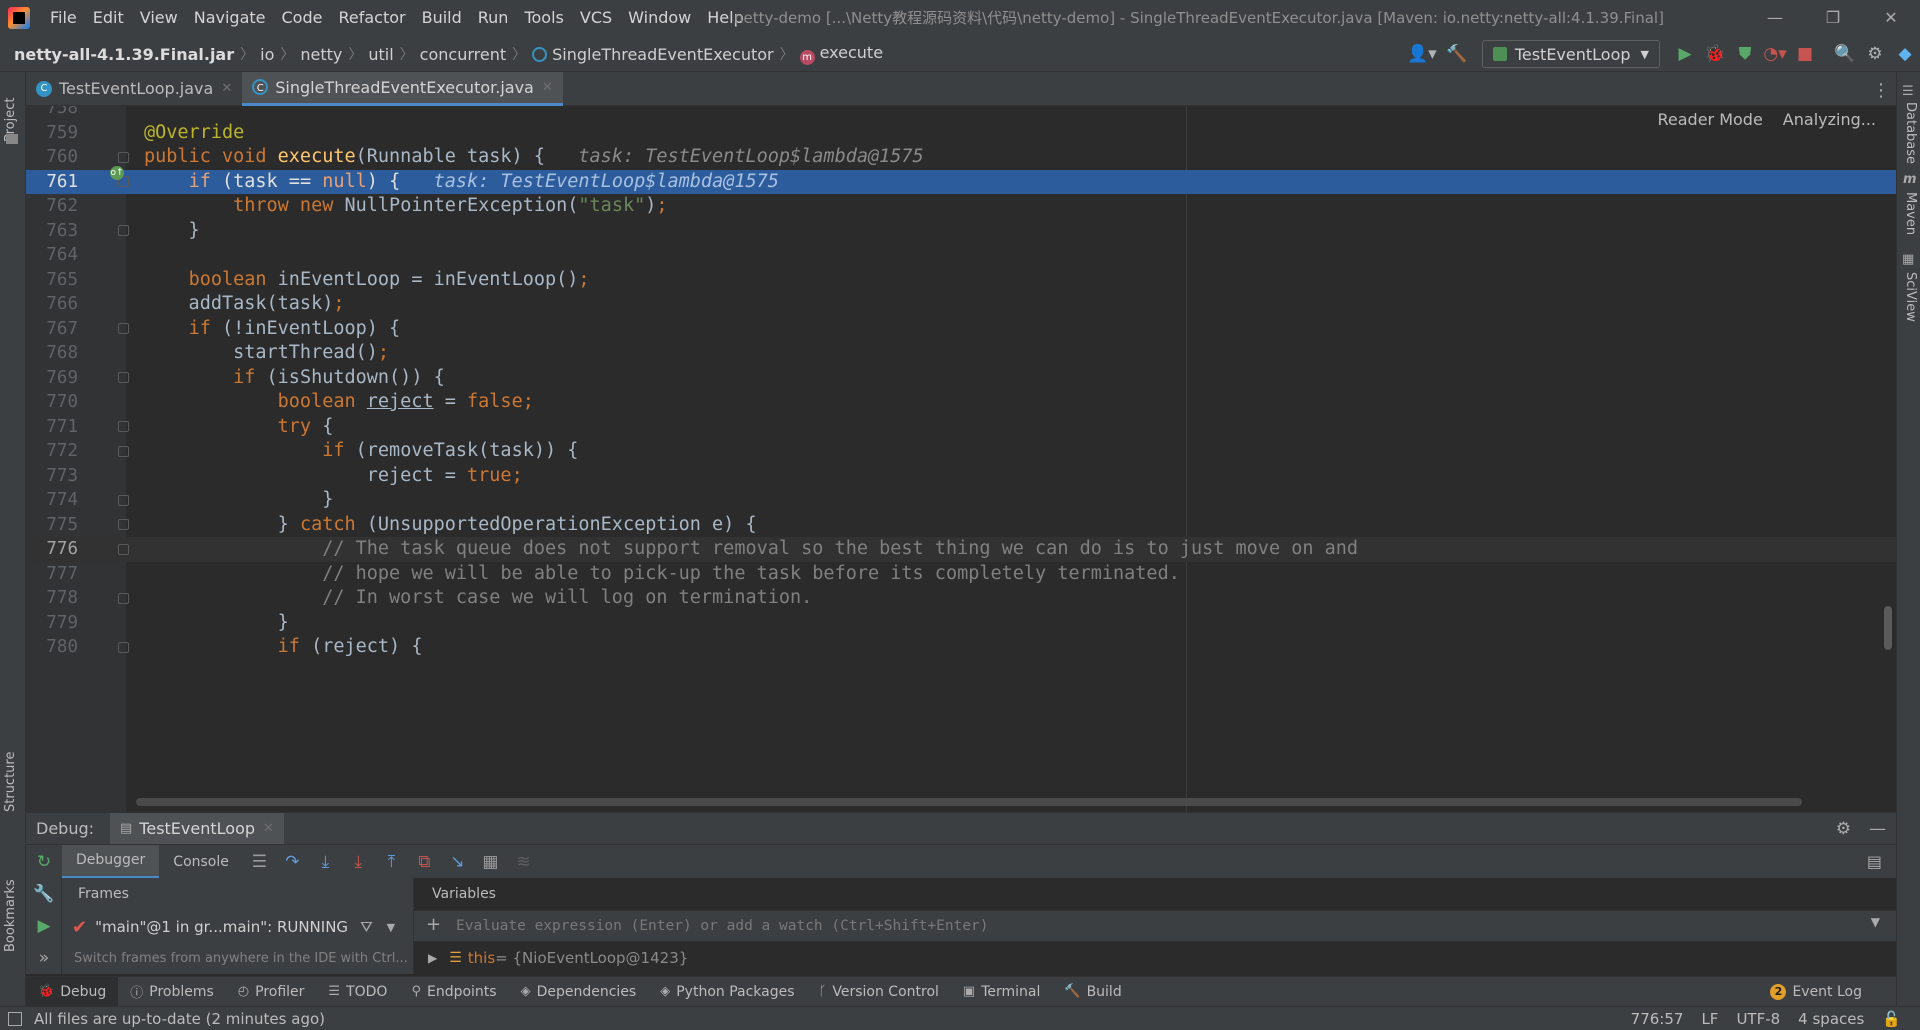 This screenshot has height=1030, width=1920. I want to click on tool-dependencies: ◈ Dependencies, so click(579, 992).